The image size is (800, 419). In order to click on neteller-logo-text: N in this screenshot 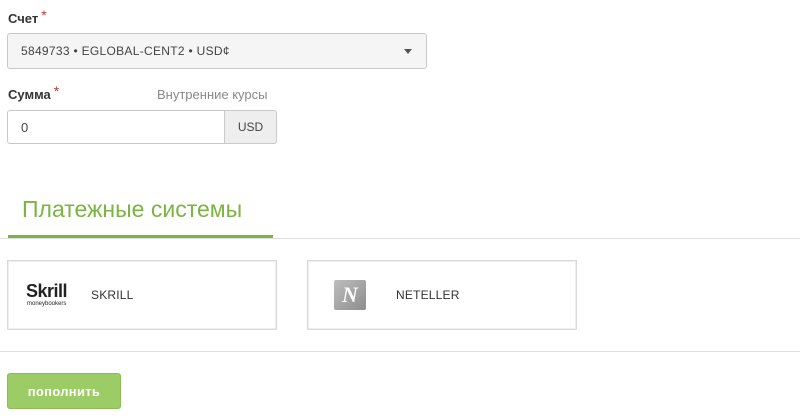, I will do `click(350, 294)`.